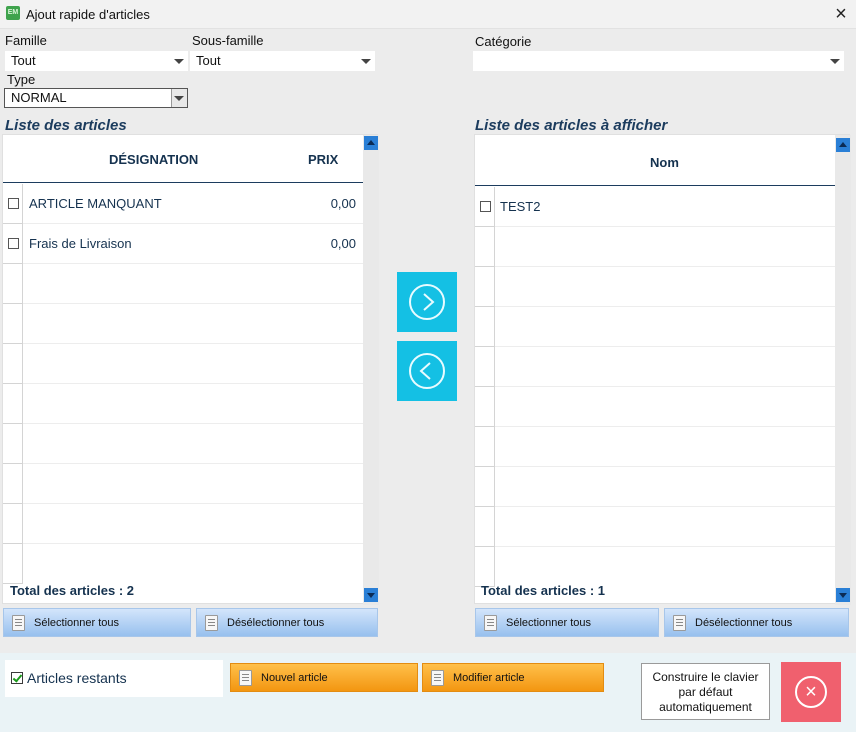 This screenshot has width=856, height=732. I want to click on left-select-all-button: Sélectionner tous, so click(97, 622).